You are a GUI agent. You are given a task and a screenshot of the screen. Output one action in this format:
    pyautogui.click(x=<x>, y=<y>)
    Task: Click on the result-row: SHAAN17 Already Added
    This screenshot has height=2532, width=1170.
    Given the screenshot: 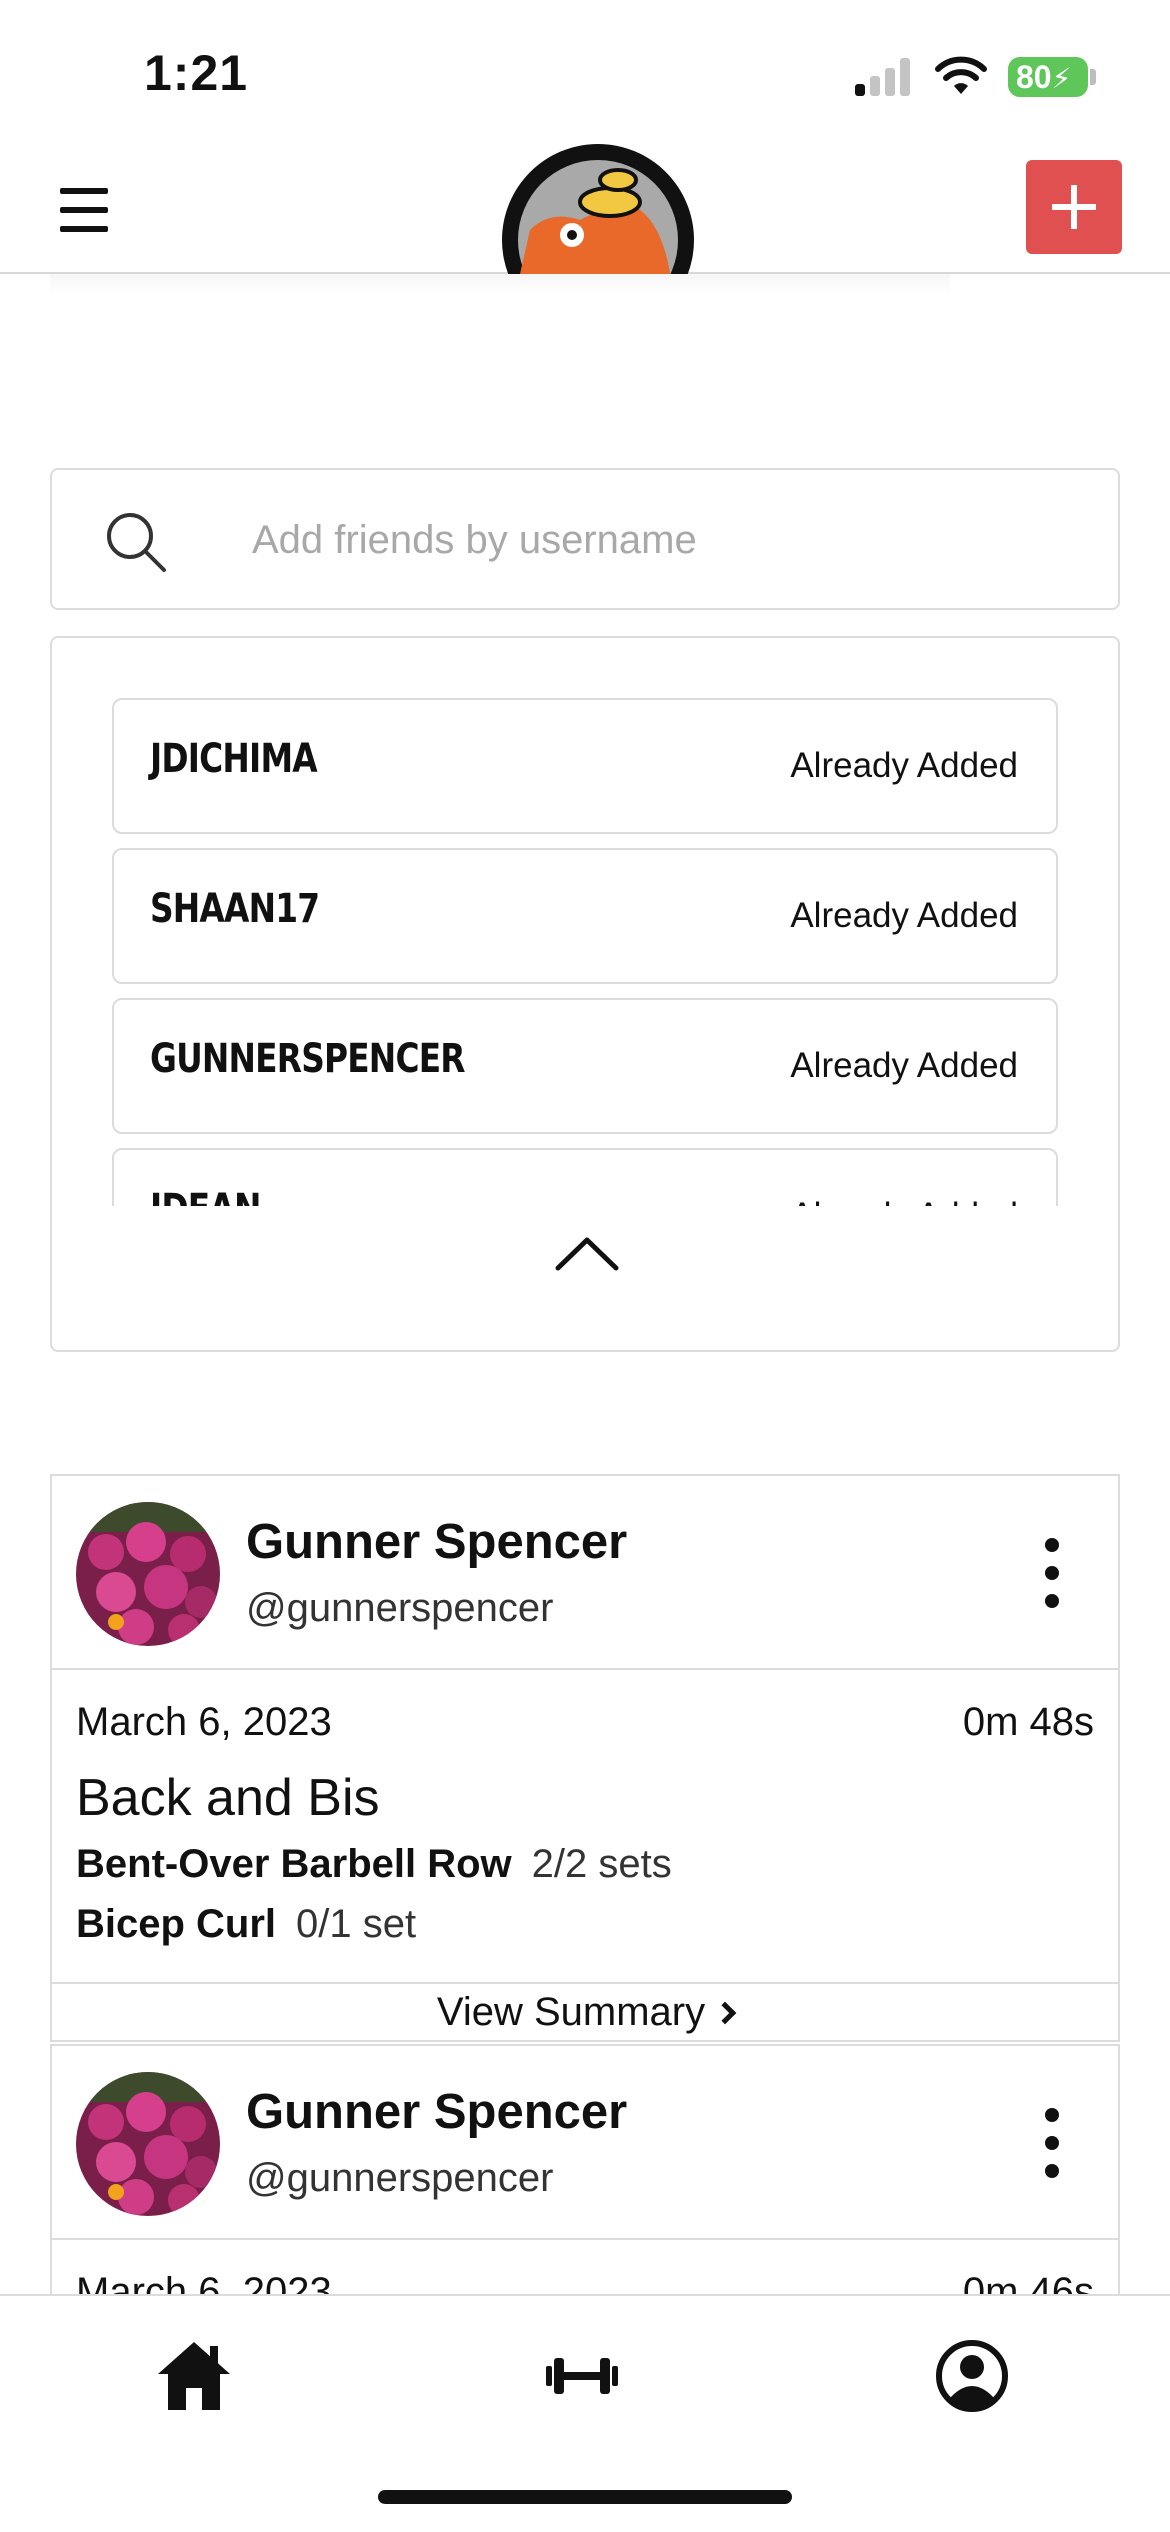 What is the action you would take?
    pyautogui.click(x=585, y=916)
    